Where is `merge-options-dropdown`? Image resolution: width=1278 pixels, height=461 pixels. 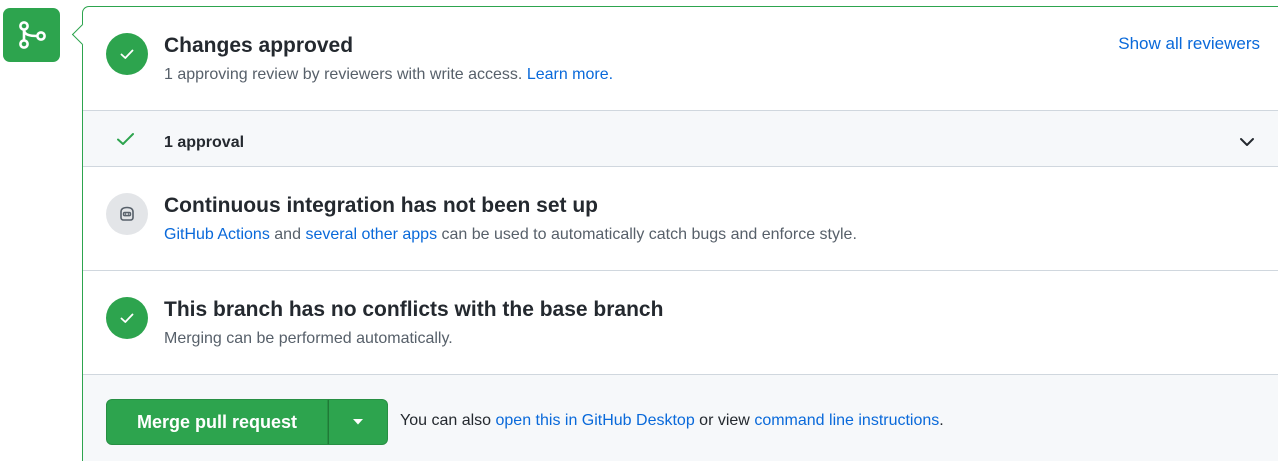
merge-options-dropdown is located at coordinates (358, 422).